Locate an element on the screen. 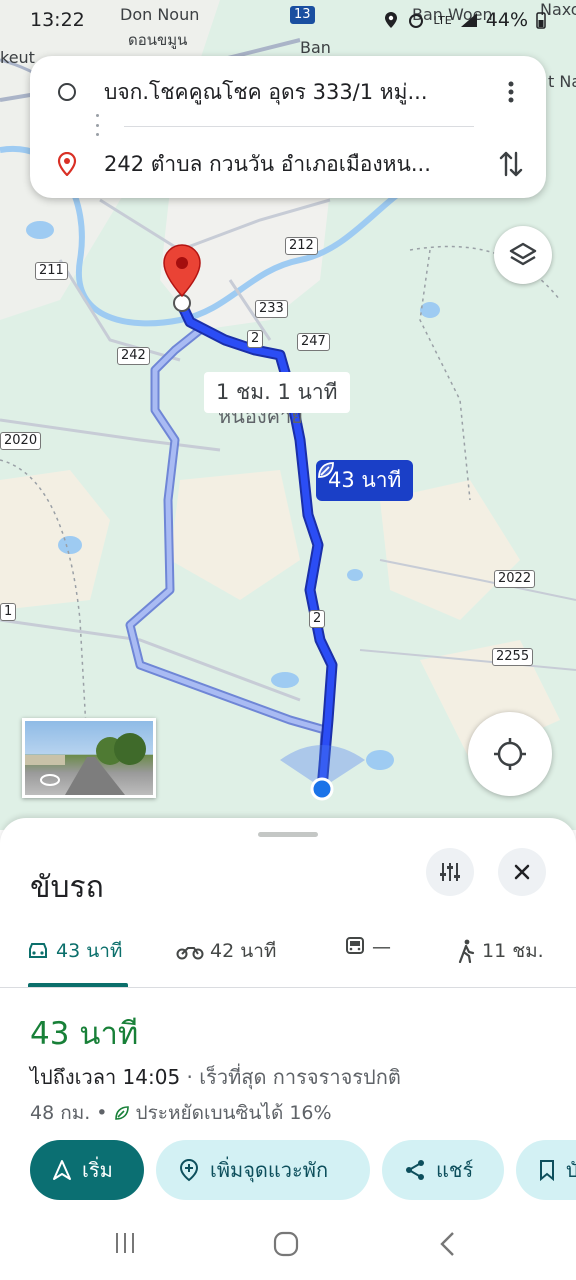 The width and height of the screenshot is (576, 1280). main-route-time-label: 43 นาที is located at coordinates (365, 480).